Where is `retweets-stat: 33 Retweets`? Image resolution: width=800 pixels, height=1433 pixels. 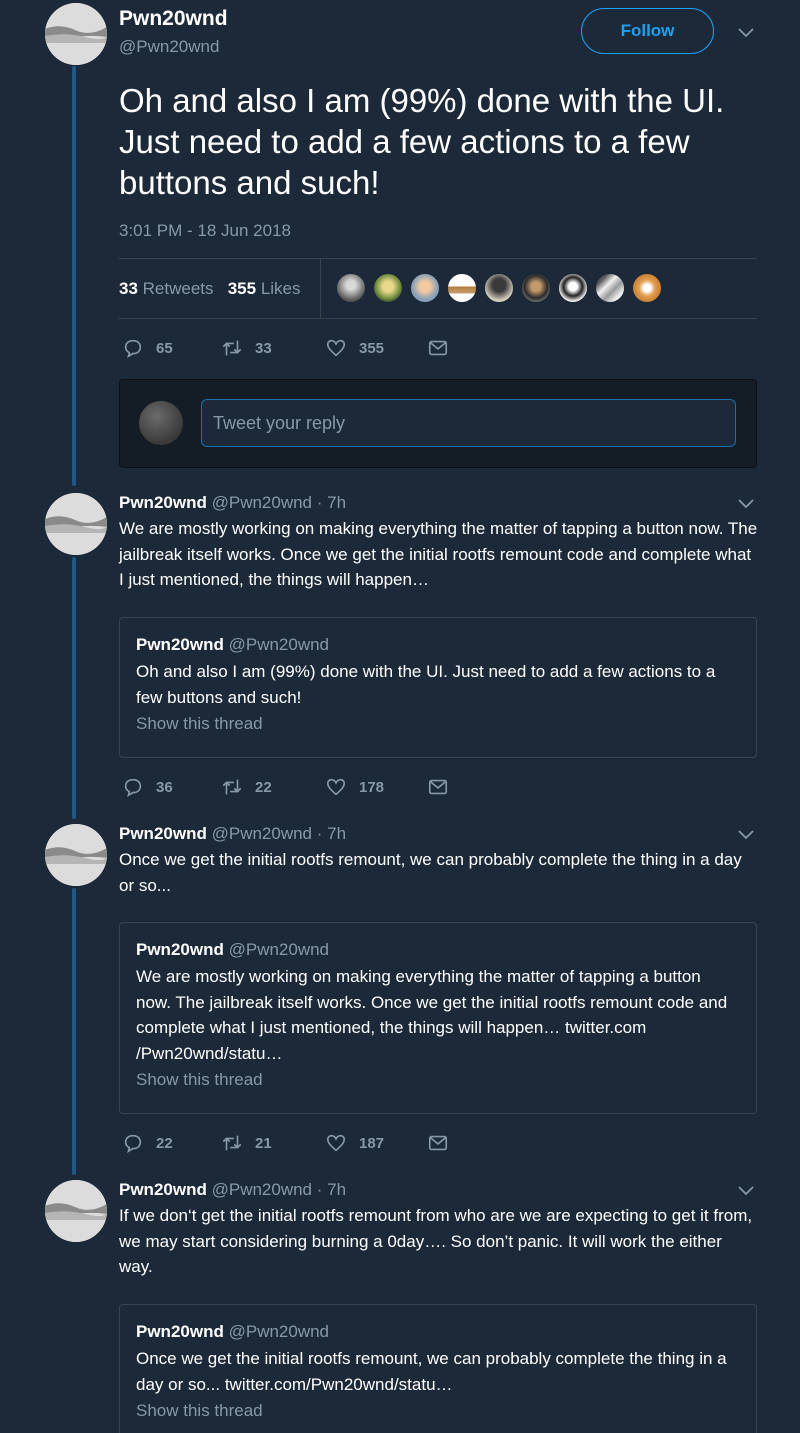
retweets-stat: 33 Retweets is located at coordinates (166, 288).